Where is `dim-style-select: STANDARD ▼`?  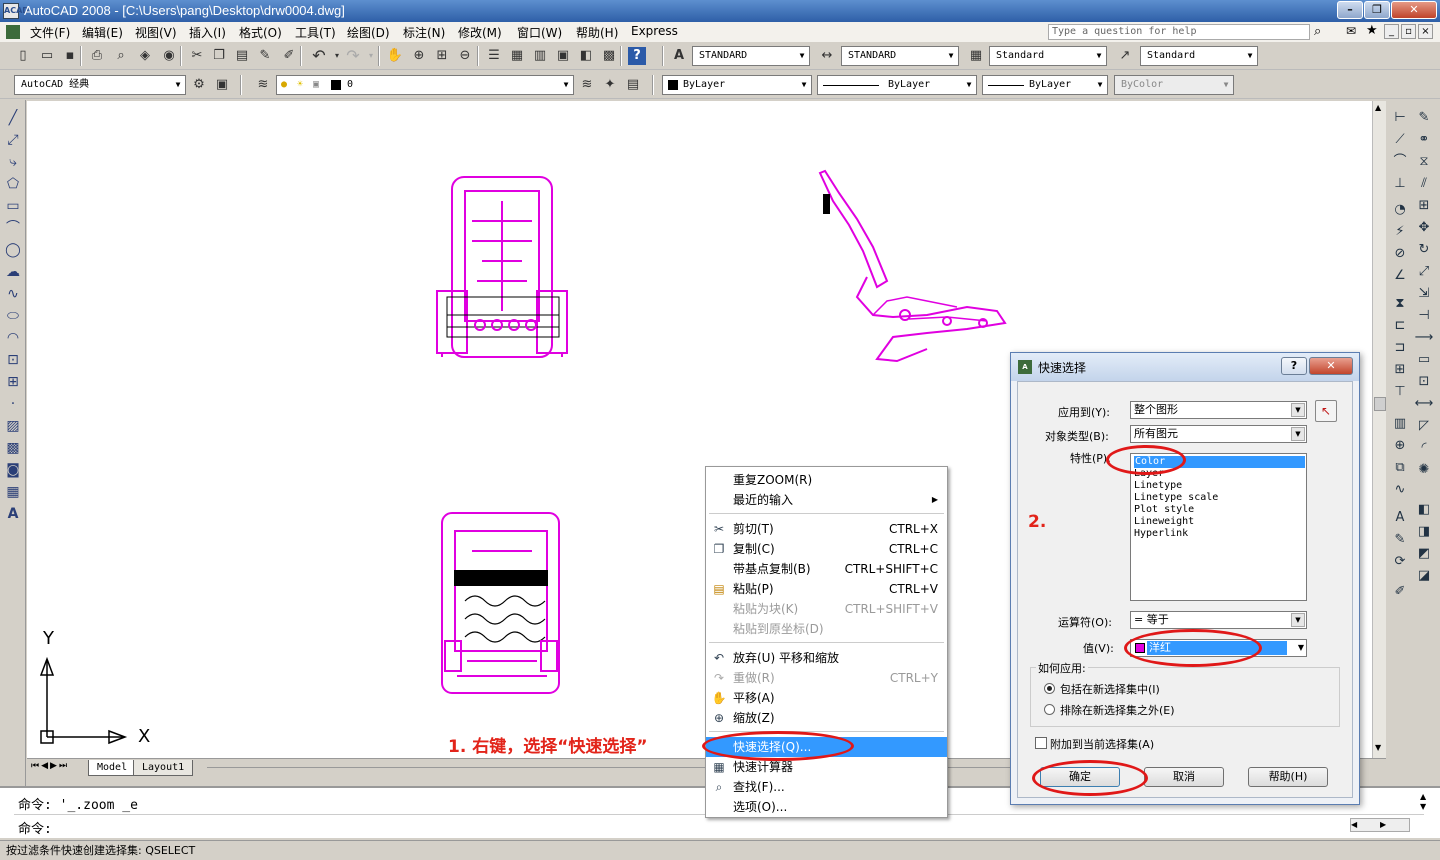 dim-style-select: STANDARD ▼ is located at coordinates (900, 56).